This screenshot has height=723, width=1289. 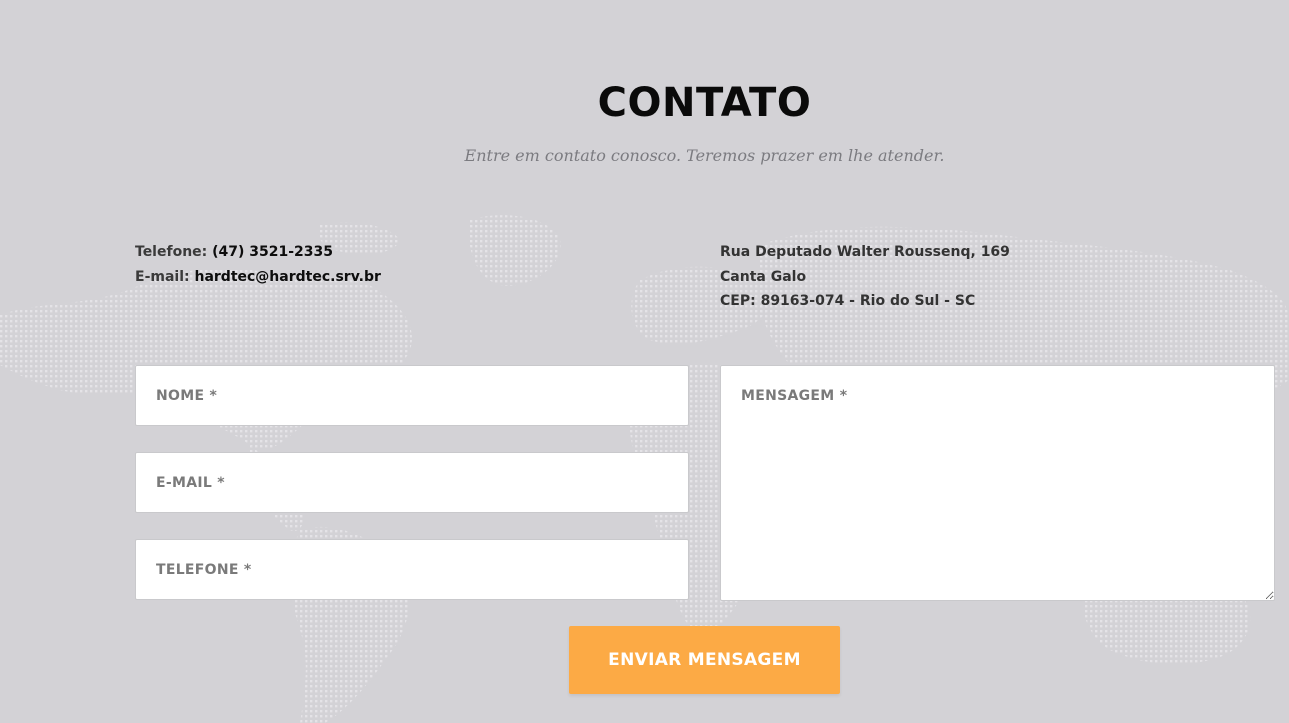 What do you see at coordinates (171, 252) in the screenshot?
I see `phone-label: Telefone:` at bounding box center [171, 252].